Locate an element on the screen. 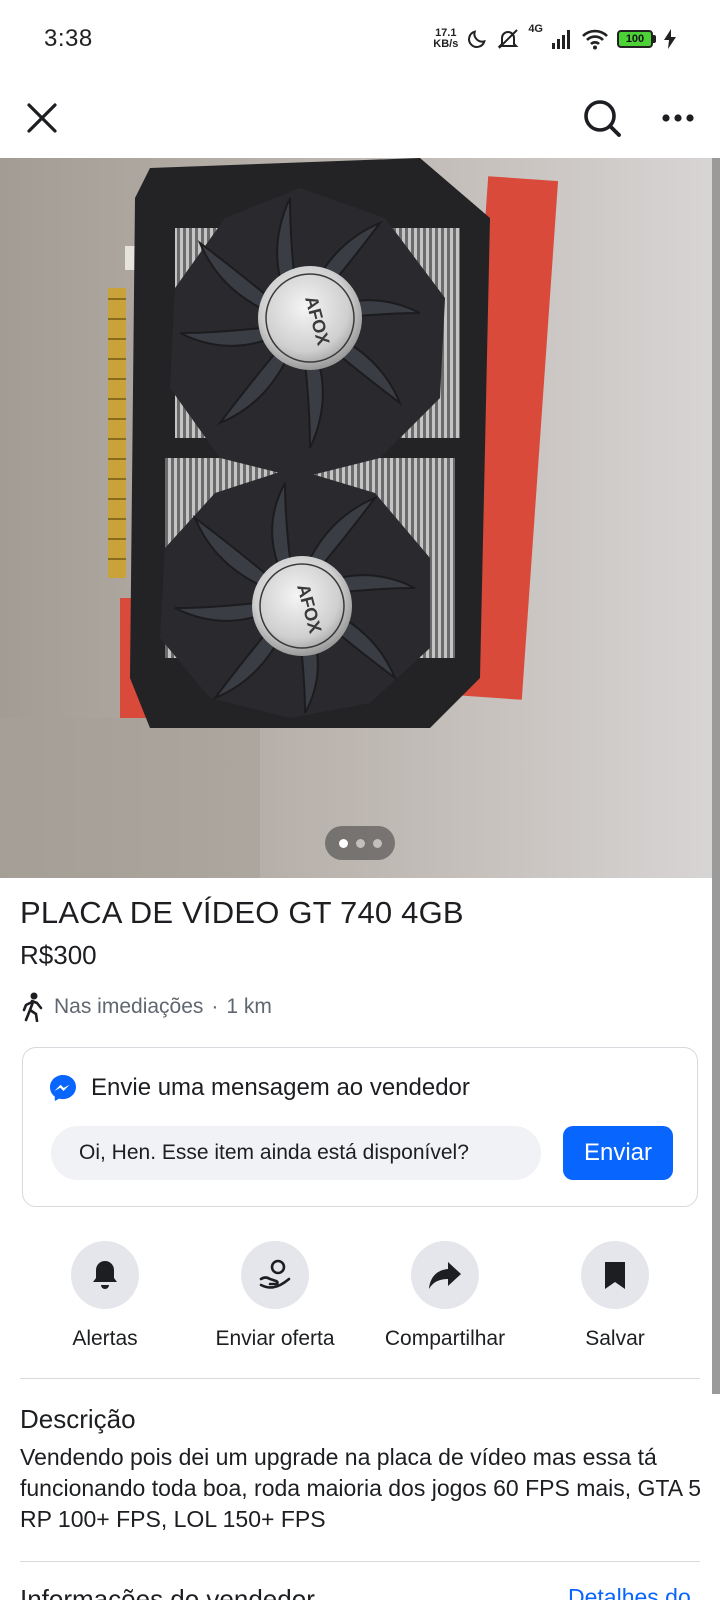 This screenshot has width=720, height=1600. mute-icon is located at coordinates (508, 39).